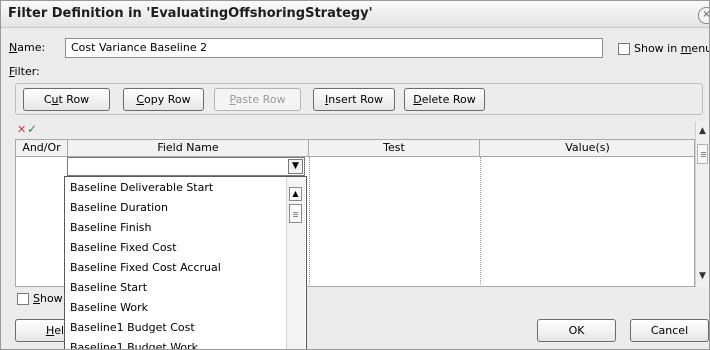  Describe the element at coordinates (669, 330) in the screenshot. I see `cancel-button: Cancel` at that location.